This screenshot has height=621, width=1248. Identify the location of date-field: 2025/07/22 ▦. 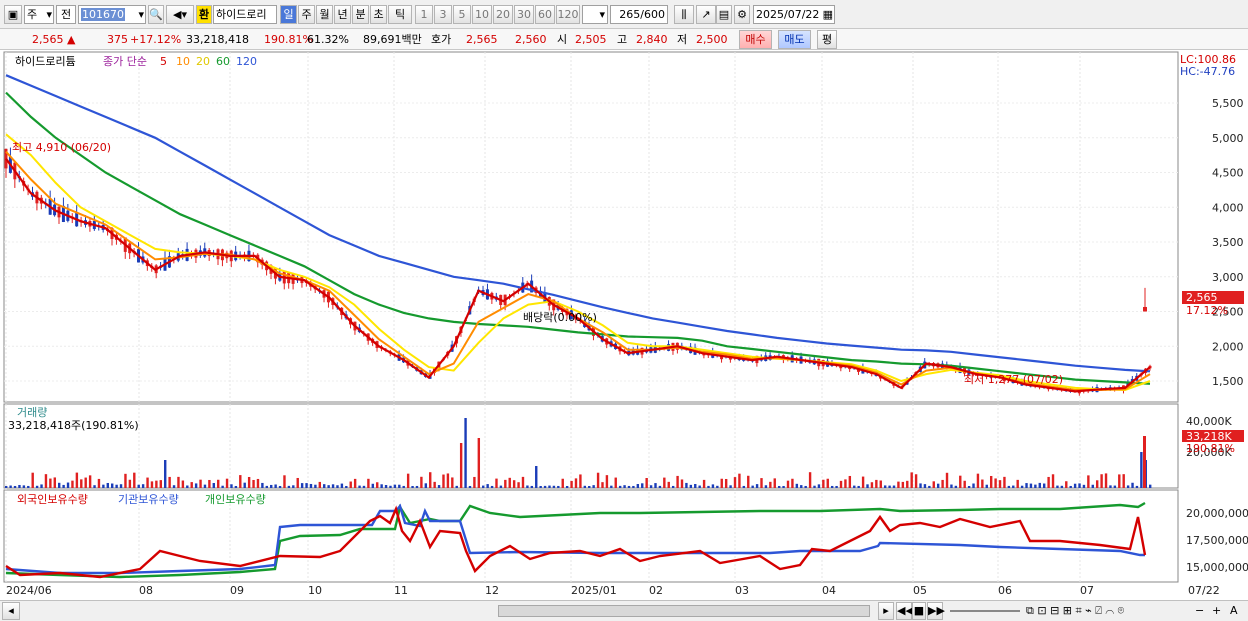
(794, 14).